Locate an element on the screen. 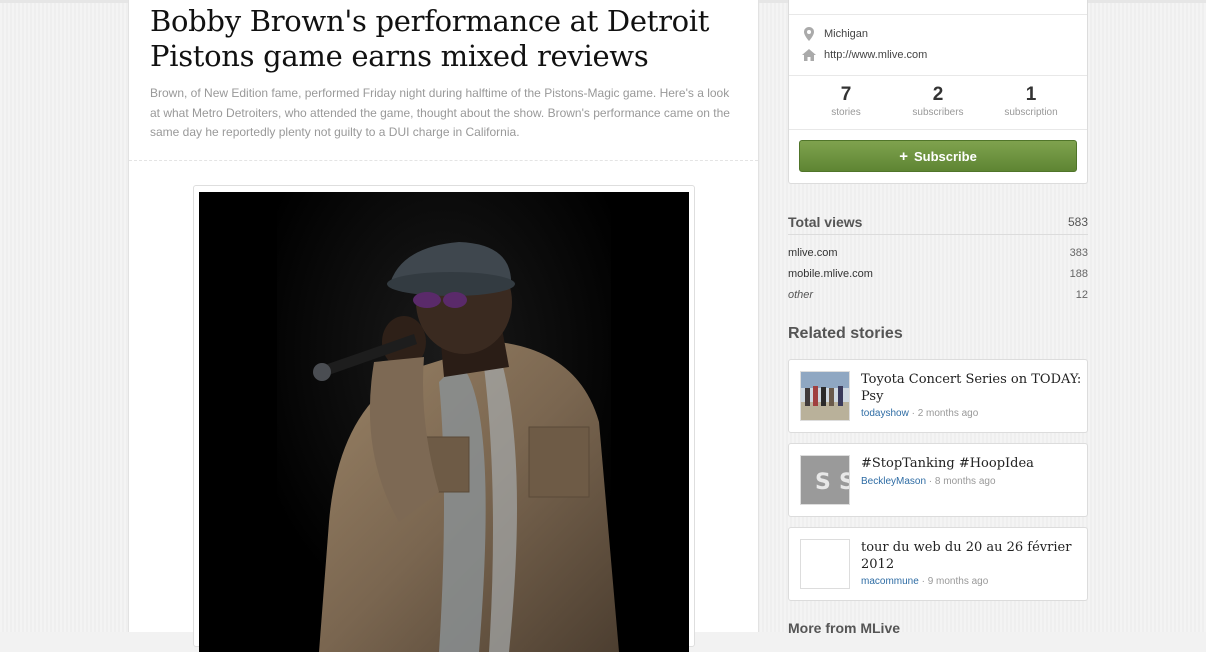  story-meta: todayshow · 2 months ago is located at coordinates (919, 413).